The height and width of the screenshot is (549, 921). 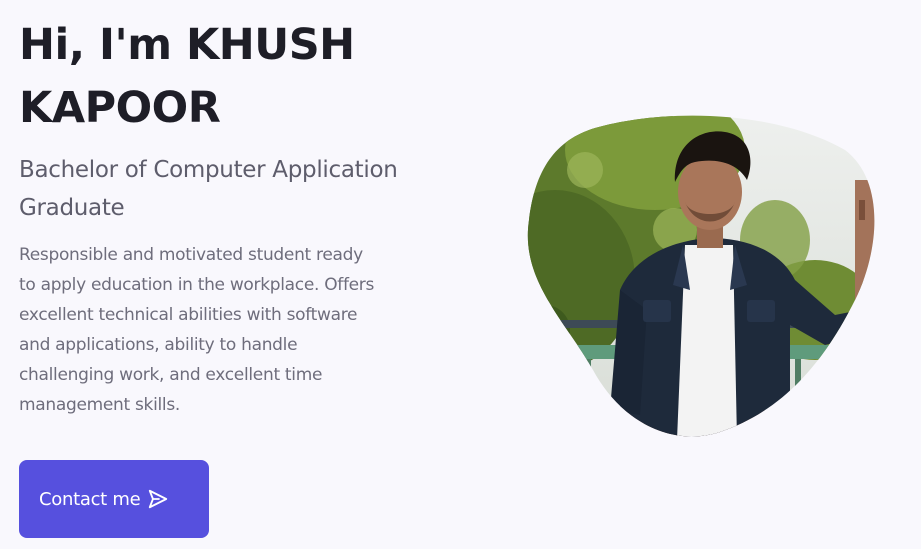 What do you see at coordinates (208, 170) in the screenshot?
I see `hero-subtitle-line-1: Bachelor of Computer Application` at bounding box center [208, 170].